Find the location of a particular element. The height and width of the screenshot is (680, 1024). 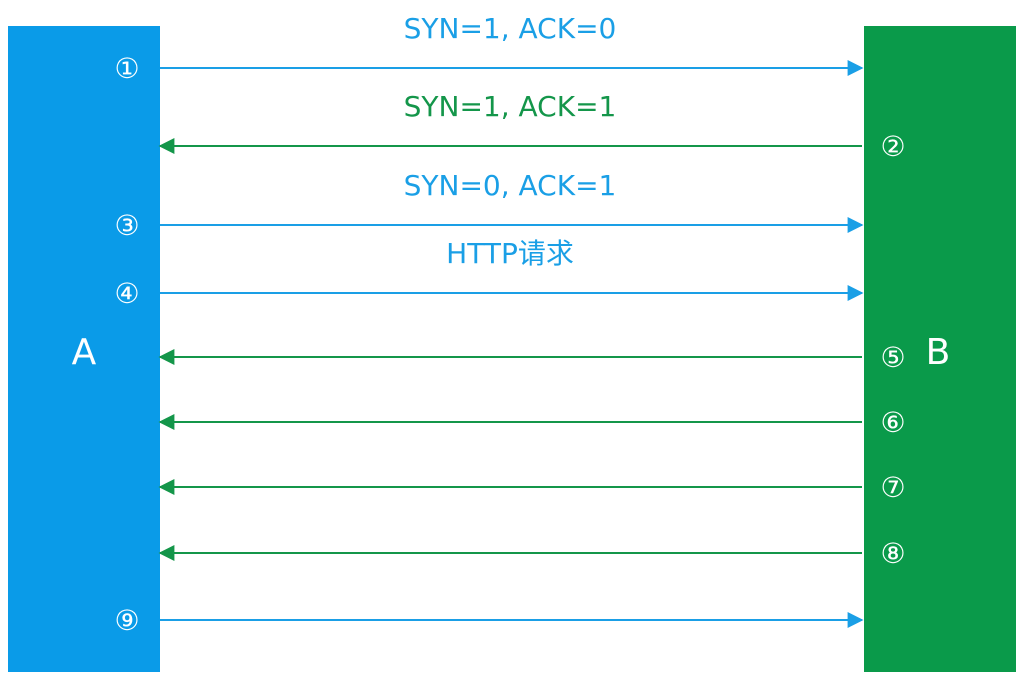

step-1-marker: ① is located at coordinates (126, 68).